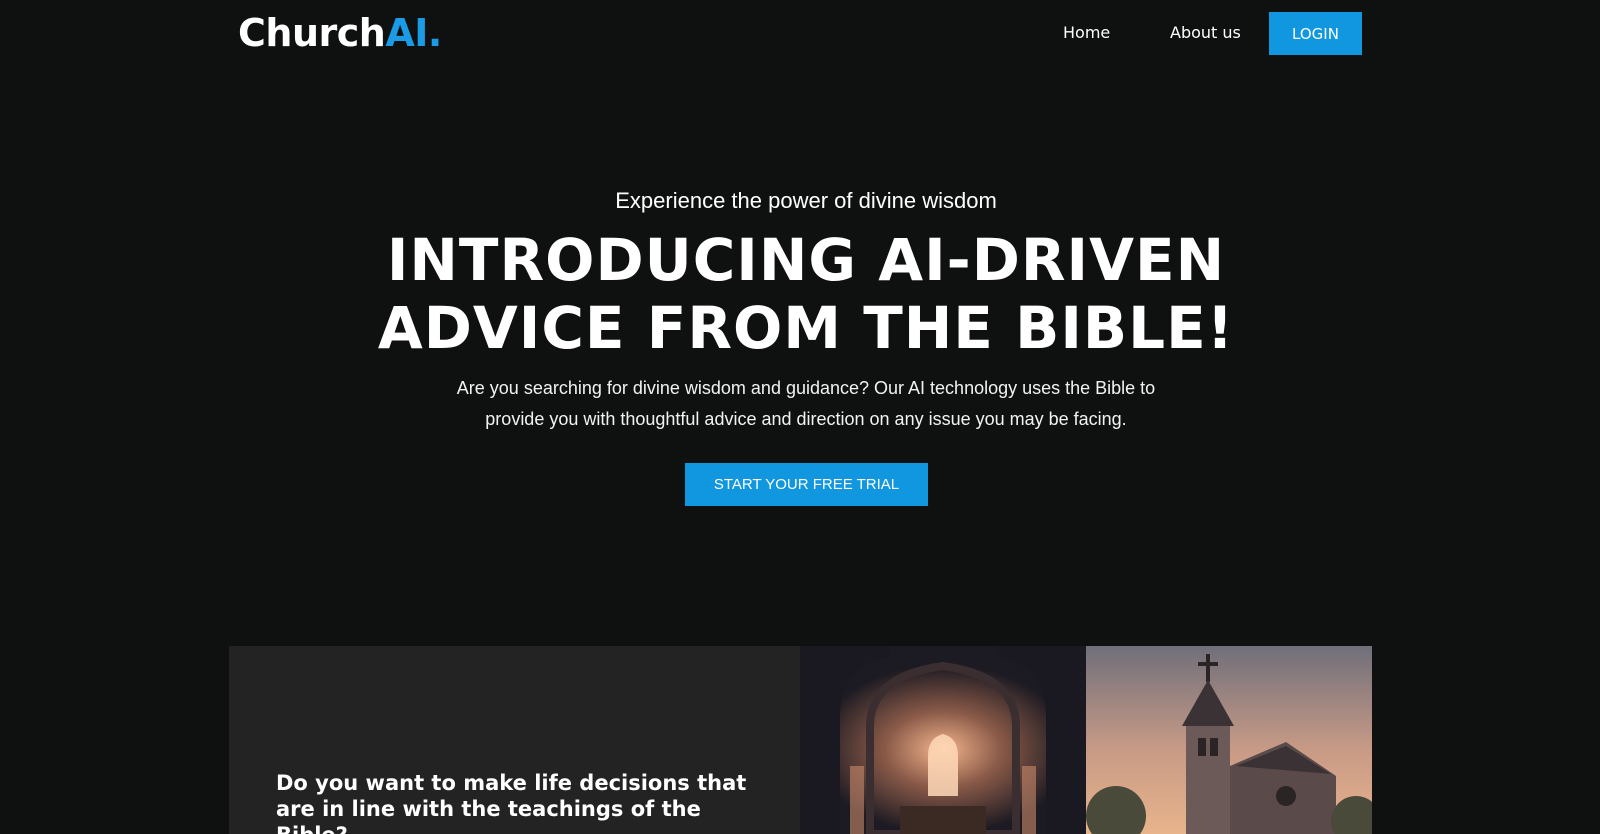 The height and width of the screenshot is (834, 1600). I want to click on hero-eyebrow: Experience the power of divine wisdom, so click(806, 200).